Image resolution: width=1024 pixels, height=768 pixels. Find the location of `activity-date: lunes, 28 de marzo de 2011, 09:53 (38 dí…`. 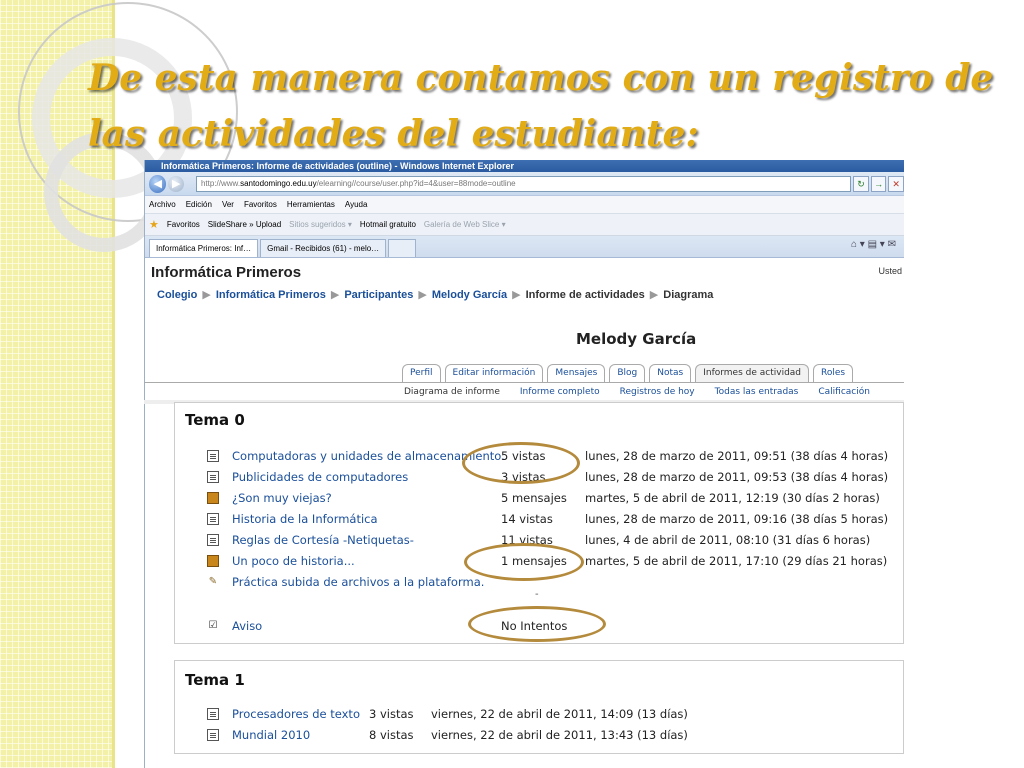

activity-date: lunes, 28 de marzo de 2011, 09:53 (38 dí… is located at coordinates (737, 477).